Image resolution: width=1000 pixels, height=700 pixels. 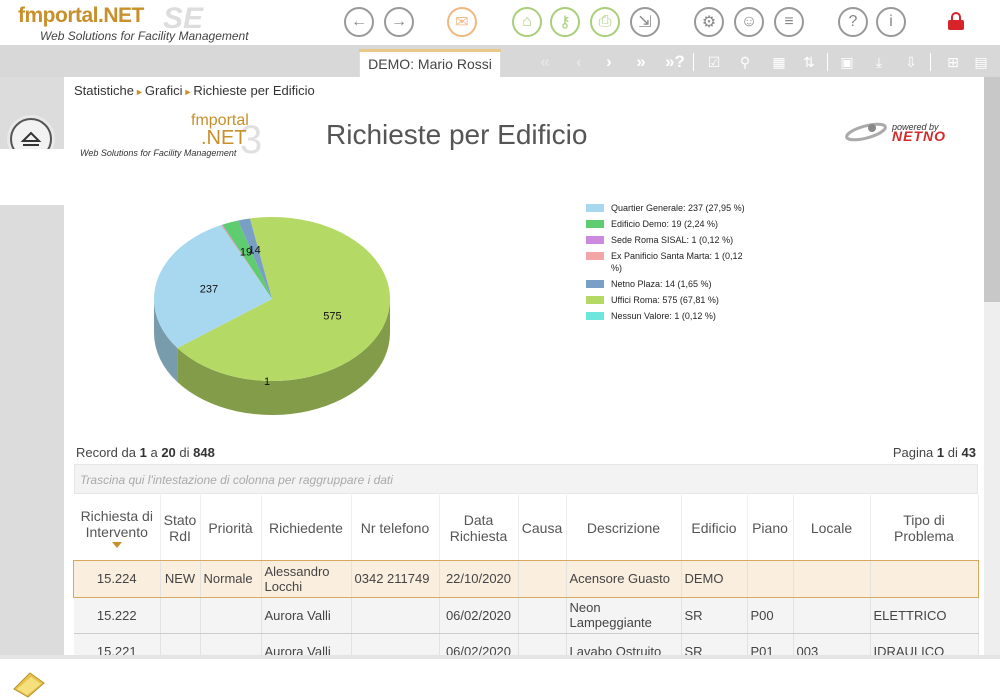 I want to click on cell-text: 06/02/2020, so click(x=478, y=649).